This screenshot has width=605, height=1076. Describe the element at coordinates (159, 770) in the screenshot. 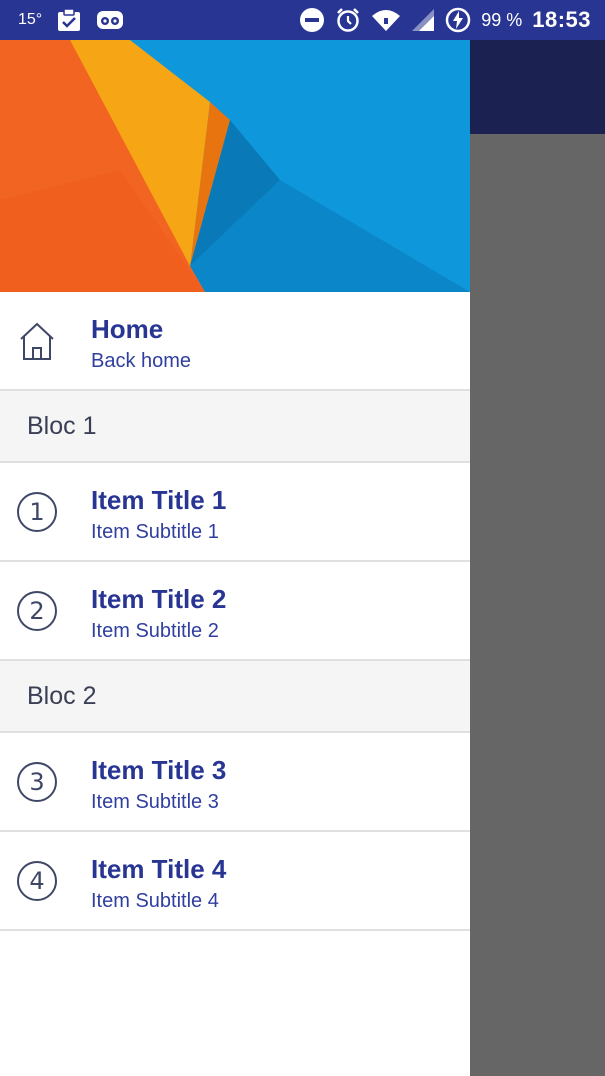

I see `menu-item-3-title: Item Title 3` at that location.